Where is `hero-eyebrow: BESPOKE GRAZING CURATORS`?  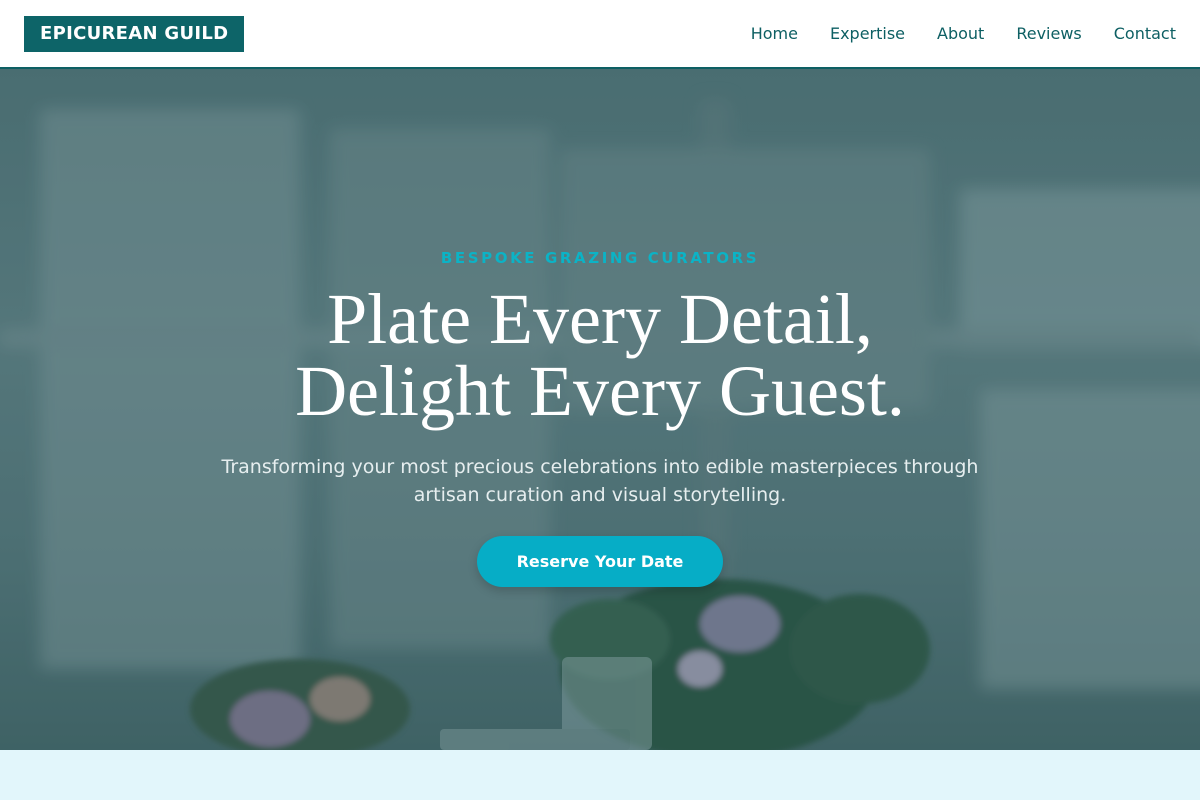
hero-eyebrow: BESPOKE GRAZING CURATORS is located at coordinates (600, 258).